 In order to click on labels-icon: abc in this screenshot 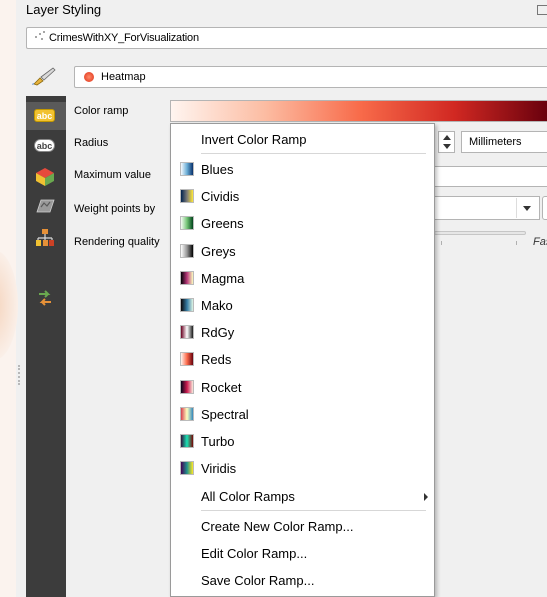, I will do `click(44, 115)`.